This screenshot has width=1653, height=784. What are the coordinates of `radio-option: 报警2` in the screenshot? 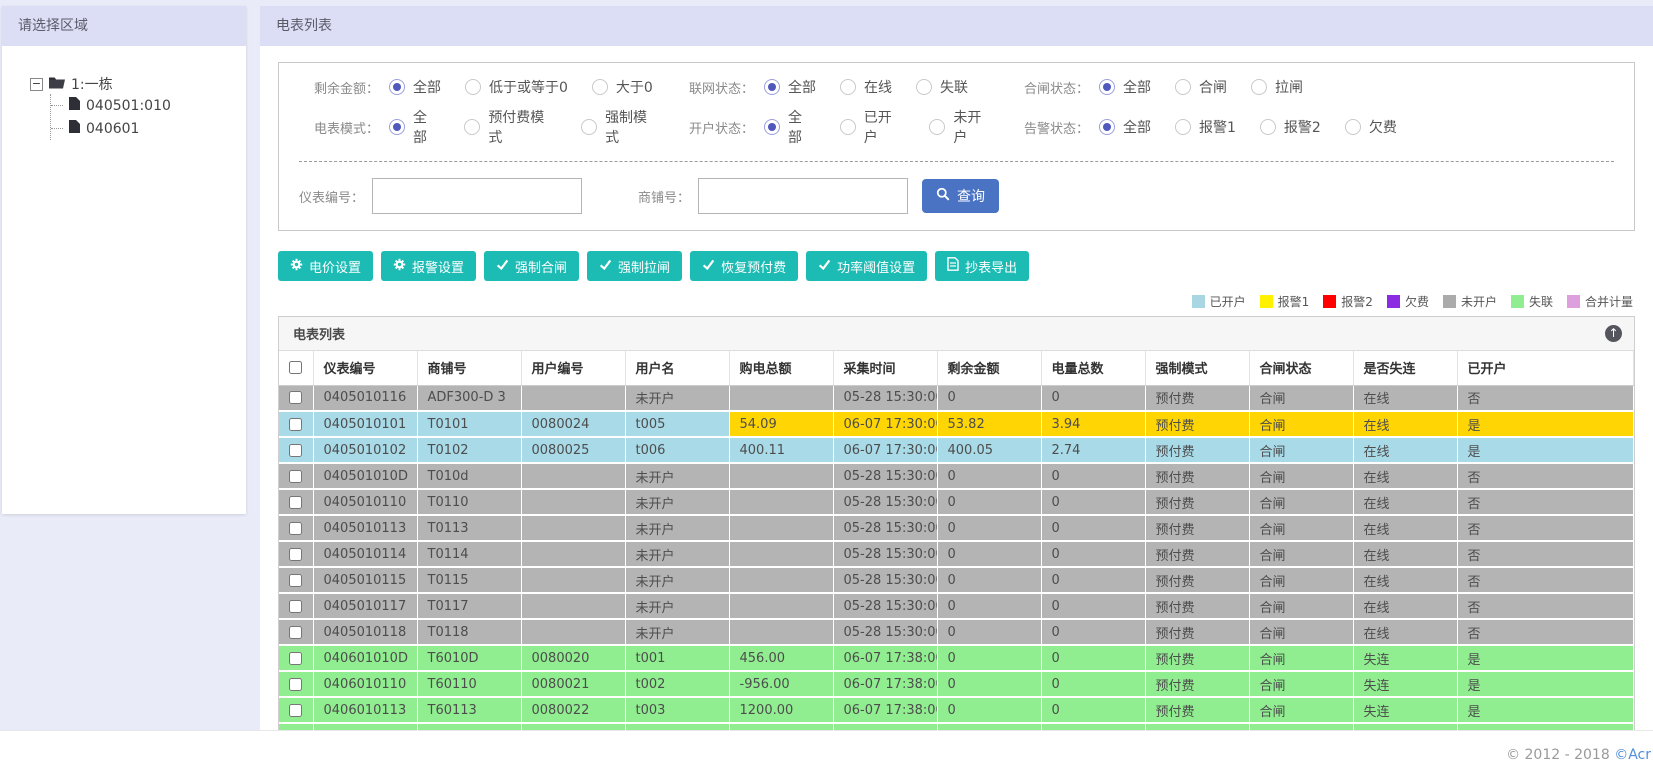 It's located at (1290, 127).